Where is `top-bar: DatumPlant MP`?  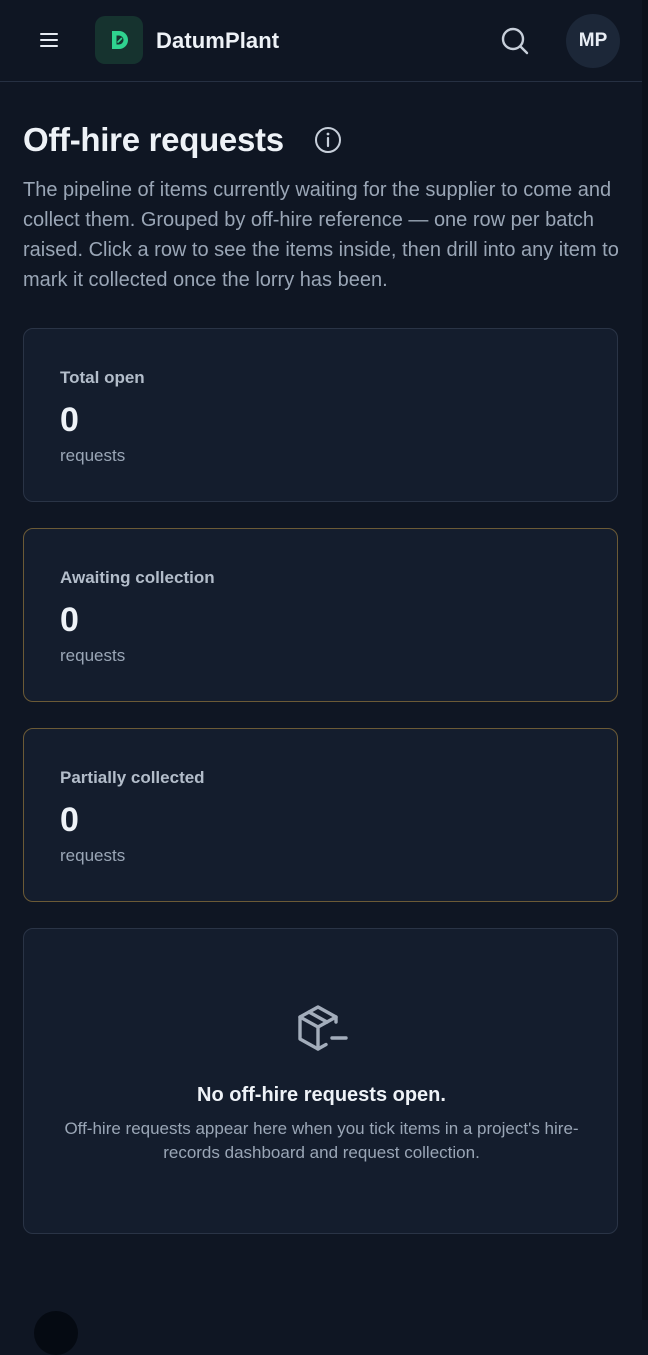 top-bar: DatumPlant MP is located at coordinates (321, 41).